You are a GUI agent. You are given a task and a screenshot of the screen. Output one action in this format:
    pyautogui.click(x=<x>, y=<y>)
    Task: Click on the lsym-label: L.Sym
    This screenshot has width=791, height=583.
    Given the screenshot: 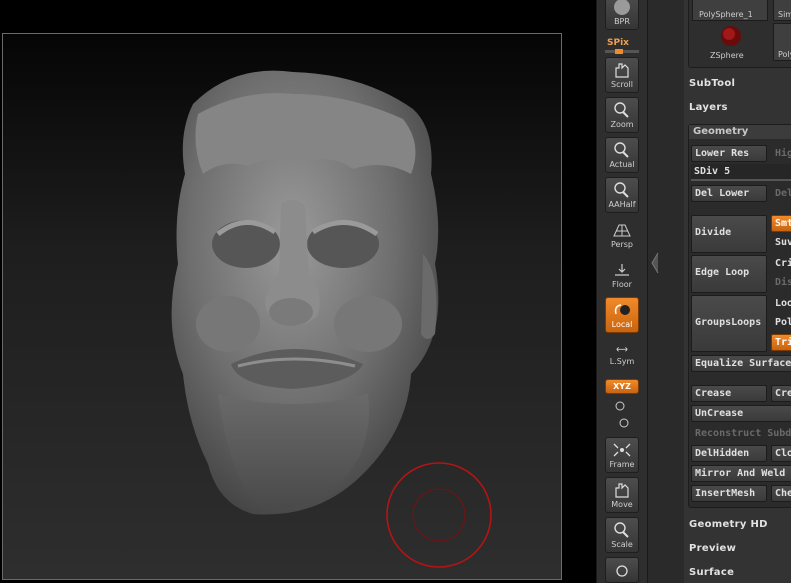 What is the action you would take?
    pyautogui.click(x=622, y=361)
    